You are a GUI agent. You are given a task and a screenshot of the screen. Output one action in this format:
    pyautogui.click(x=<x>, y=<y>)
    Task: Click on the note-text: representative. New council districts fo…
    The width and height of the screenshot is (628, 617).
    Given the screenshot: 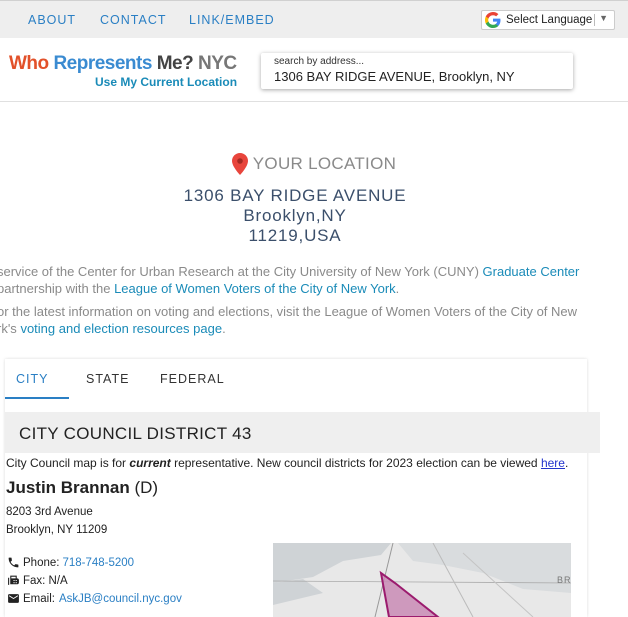 What is the action you would take?
    pyautogui.click(x=356, y=463)
    